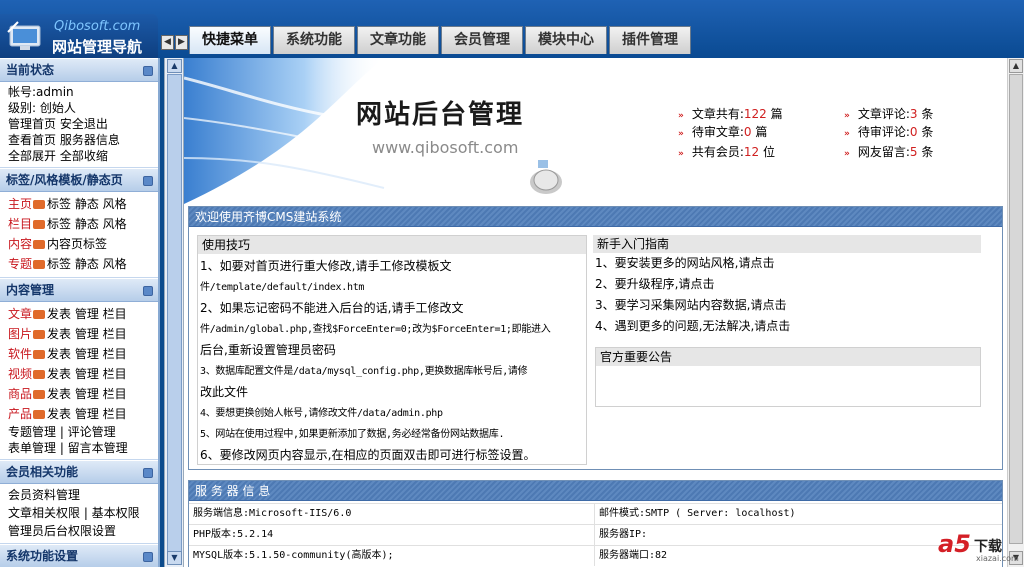  Describe the element at coordinates (927, 152) in the screenshot. I see `stat-unit: 条` at that location.